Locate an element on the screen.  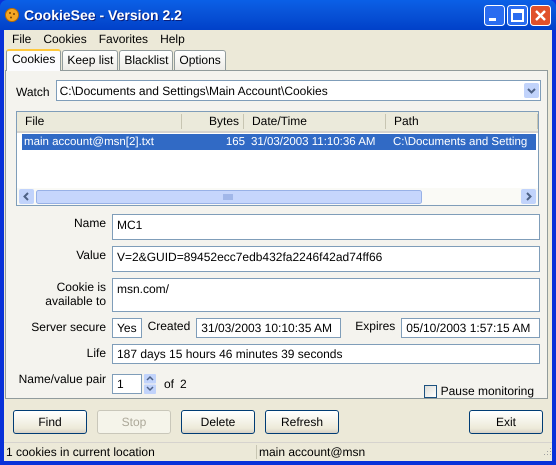
status-text: main account@msn is located at coordinates (312, 452).